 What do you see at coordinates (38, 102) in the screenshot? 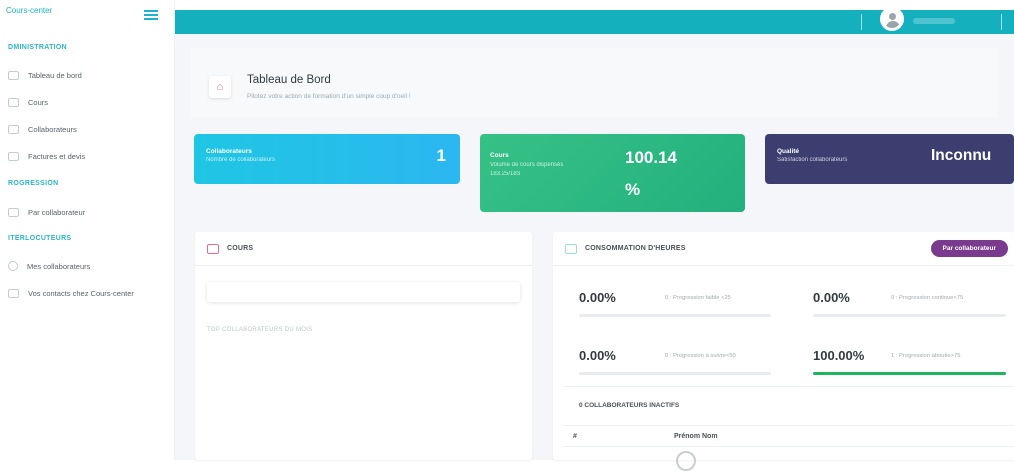
I see `sidebar-item-label: Cours` at bounding box center [38, 102].